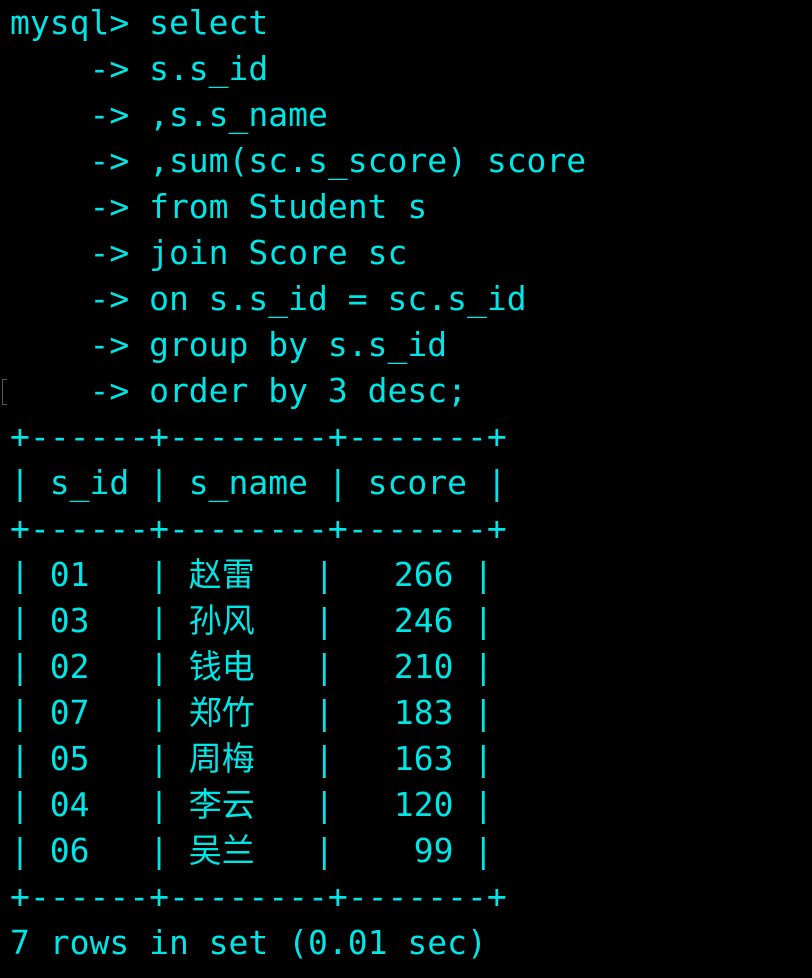 This screenshot has height=978, width=812. What do you see at coordinates (248, 942) in the screenshot?
I see `result-summary: 7 rows in set (0.01 sec)` at bounding box center [248, 942].